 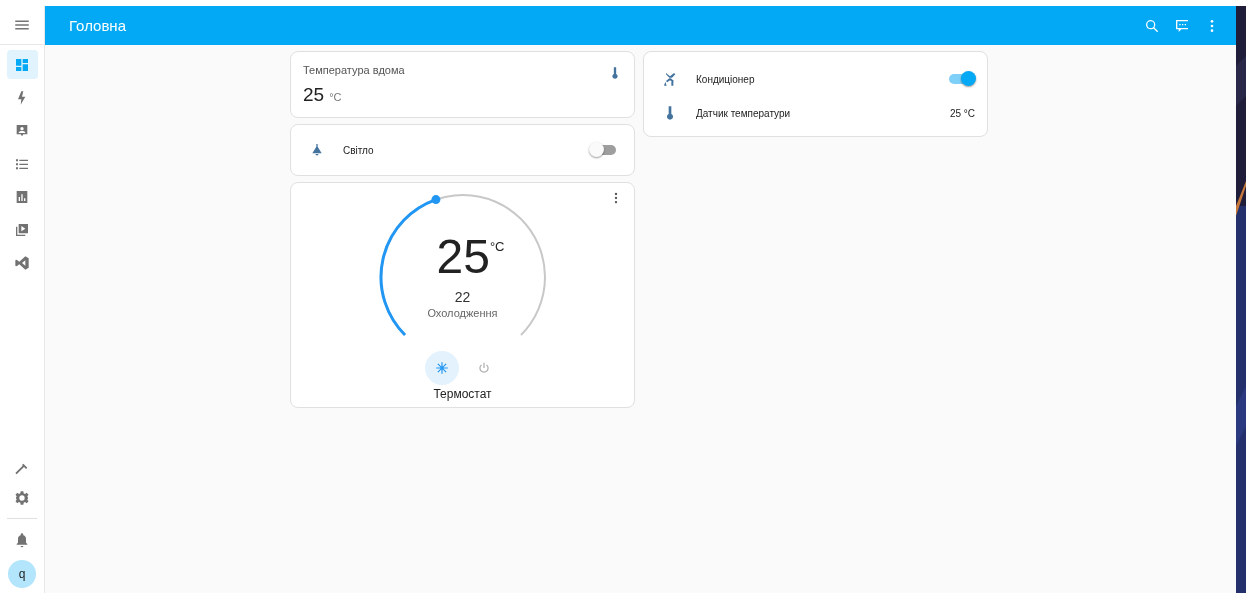 What do you see at coordinates (744, 113) in the screenshot?
I see `entity-name: Датчик температури` at bounding box center [744, 113].